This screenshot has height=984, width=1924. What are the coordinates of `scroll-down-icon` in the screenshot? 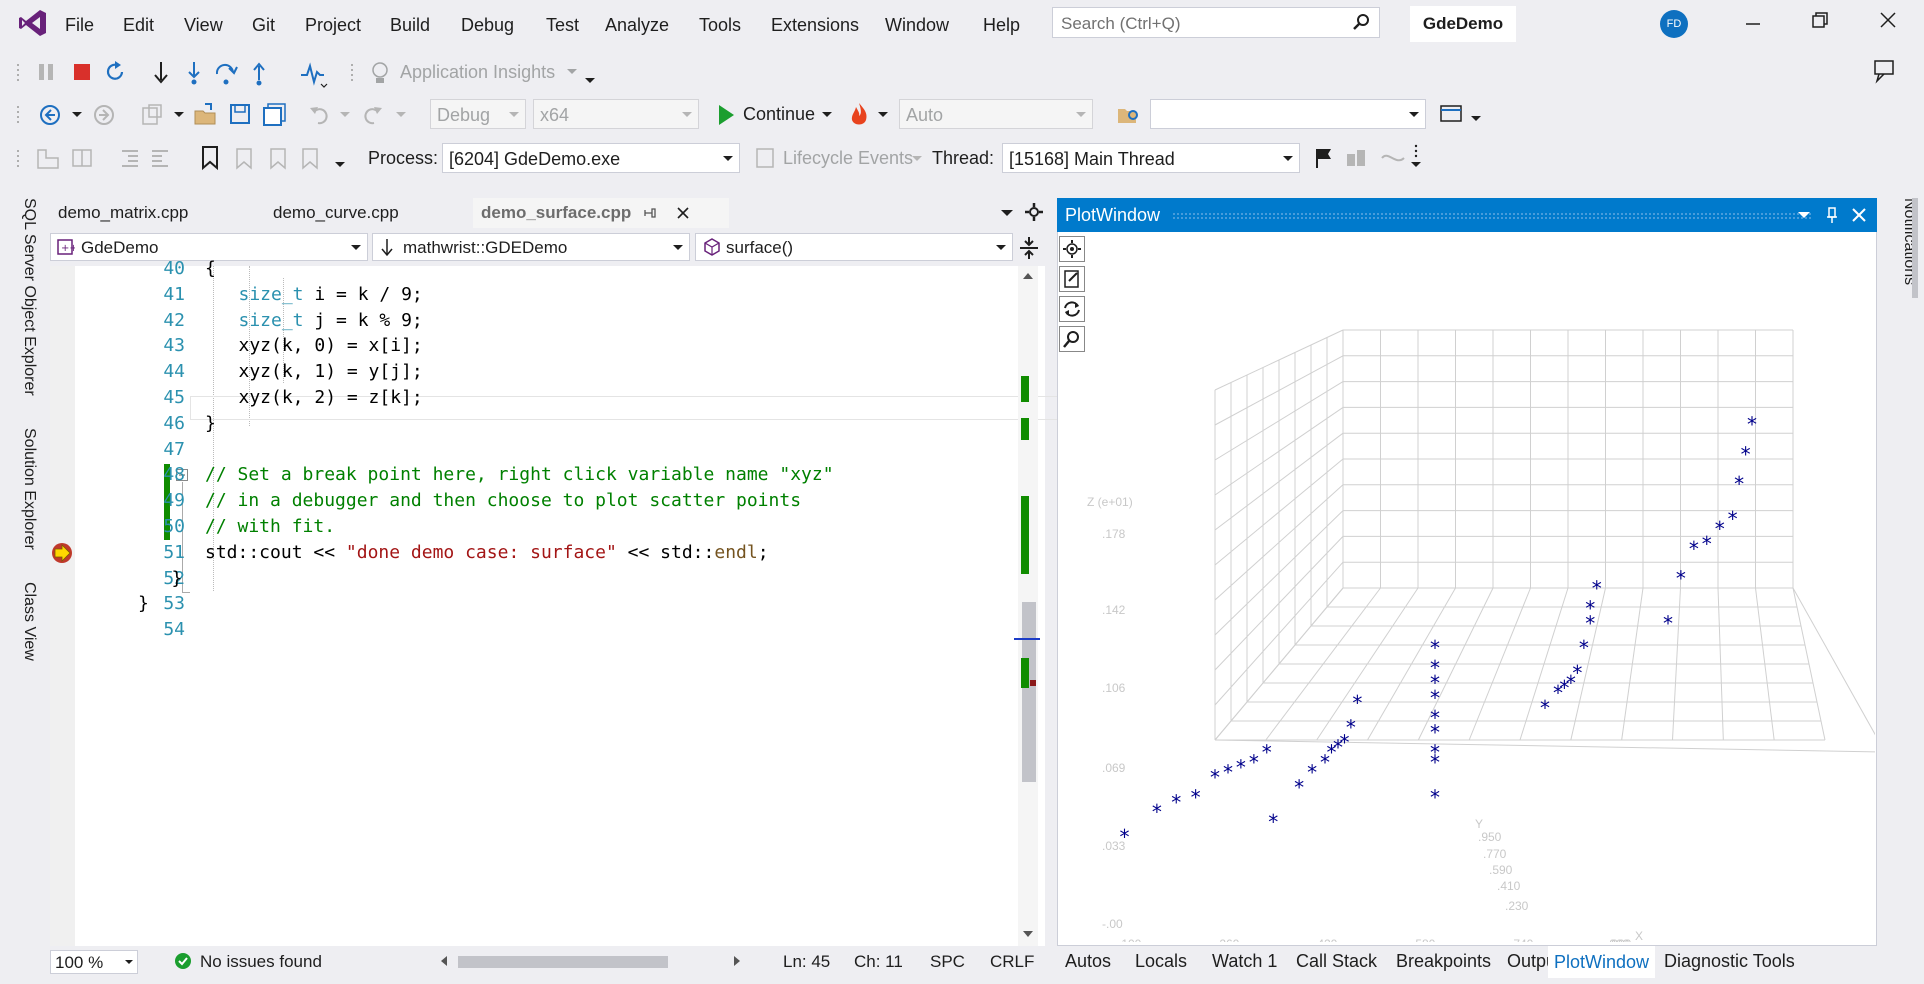 It's located at (1028, 934).